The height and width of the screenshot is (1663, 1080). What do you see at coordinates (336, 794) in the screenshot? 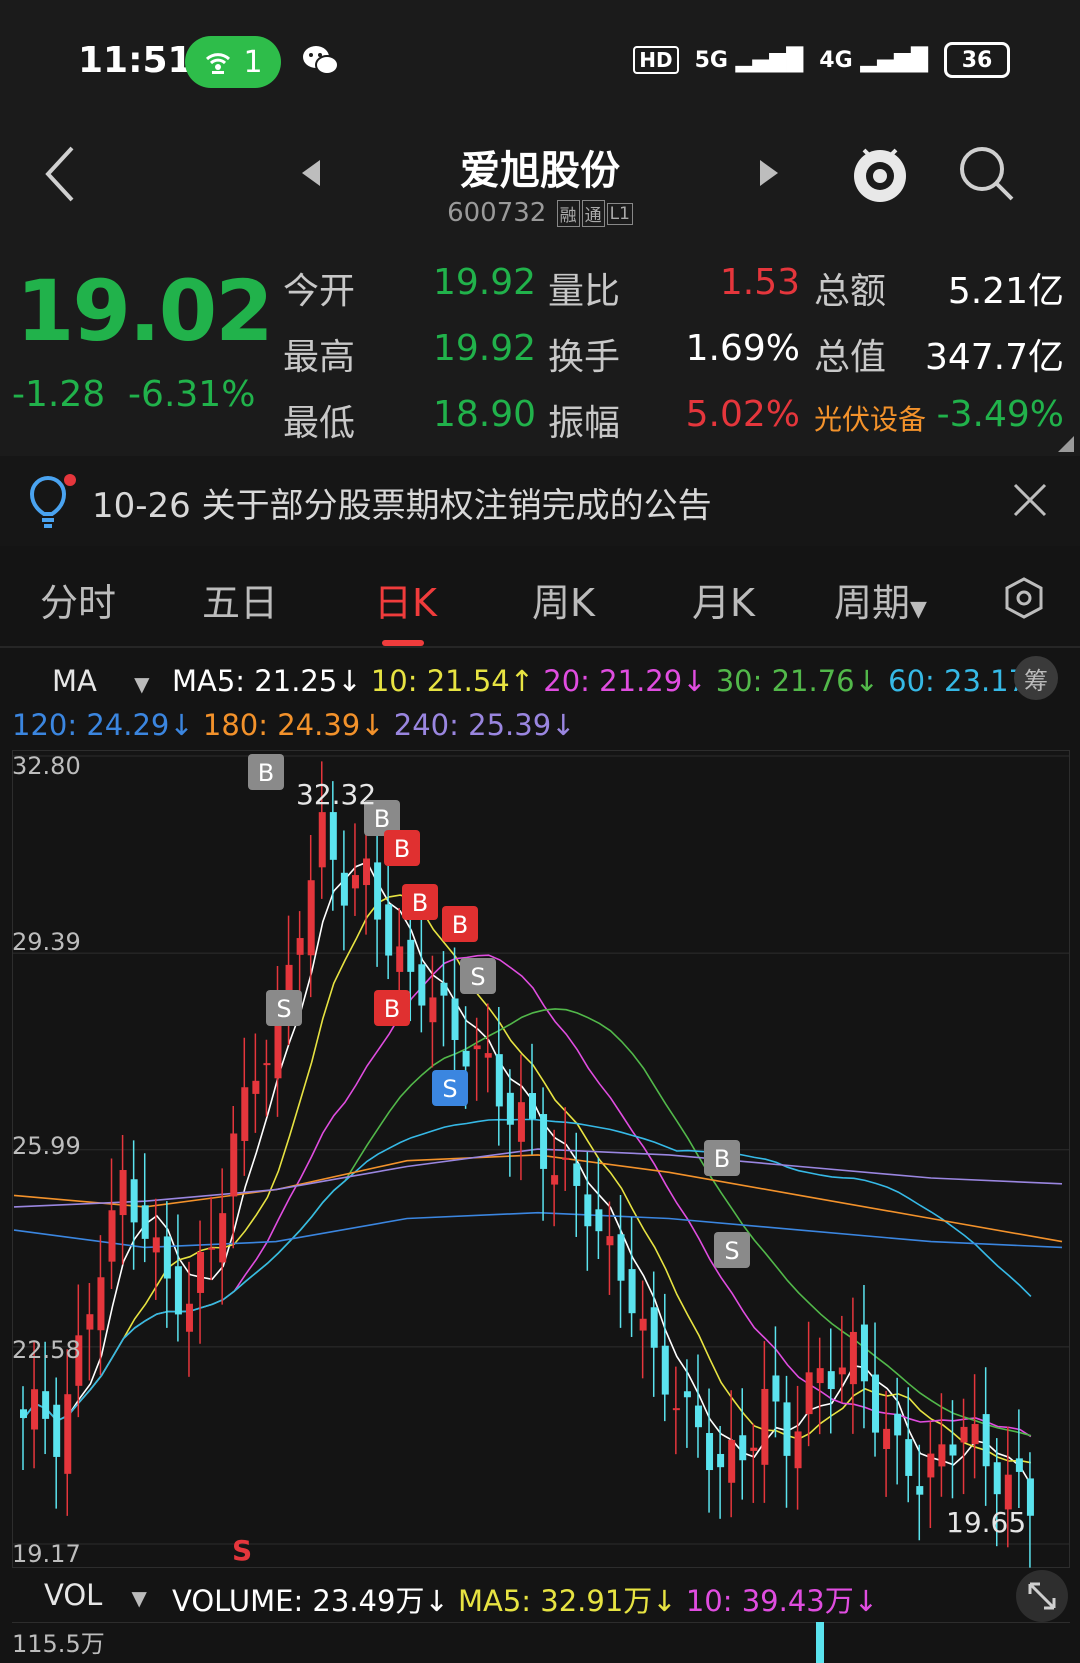
I see `high-price-label: 32.32` at bounding box center [336, 794].